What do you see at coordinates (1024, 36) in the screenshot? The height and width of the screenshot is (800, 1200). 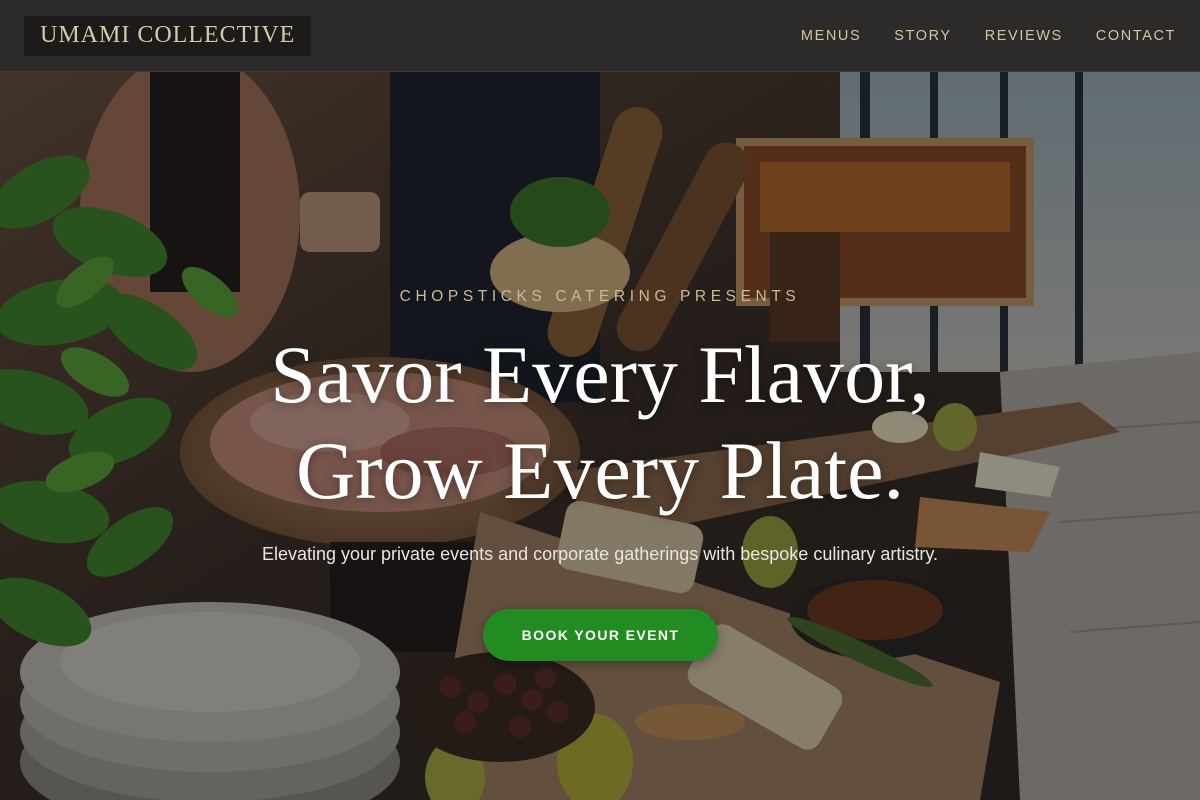 I see `nav-link-reviews: REVIEWS` at bounding box center [1024, 36].